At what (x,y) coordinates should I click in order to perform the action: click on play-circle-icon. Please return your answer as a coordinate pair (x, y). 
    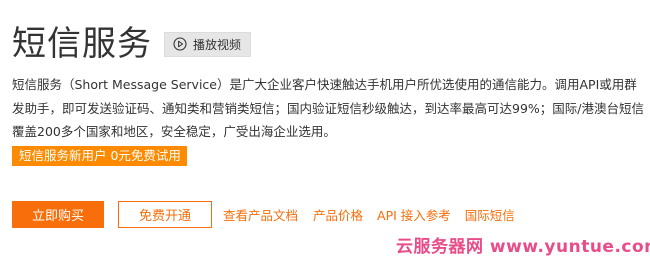
    Looking at the image, I should click on (180, 44).